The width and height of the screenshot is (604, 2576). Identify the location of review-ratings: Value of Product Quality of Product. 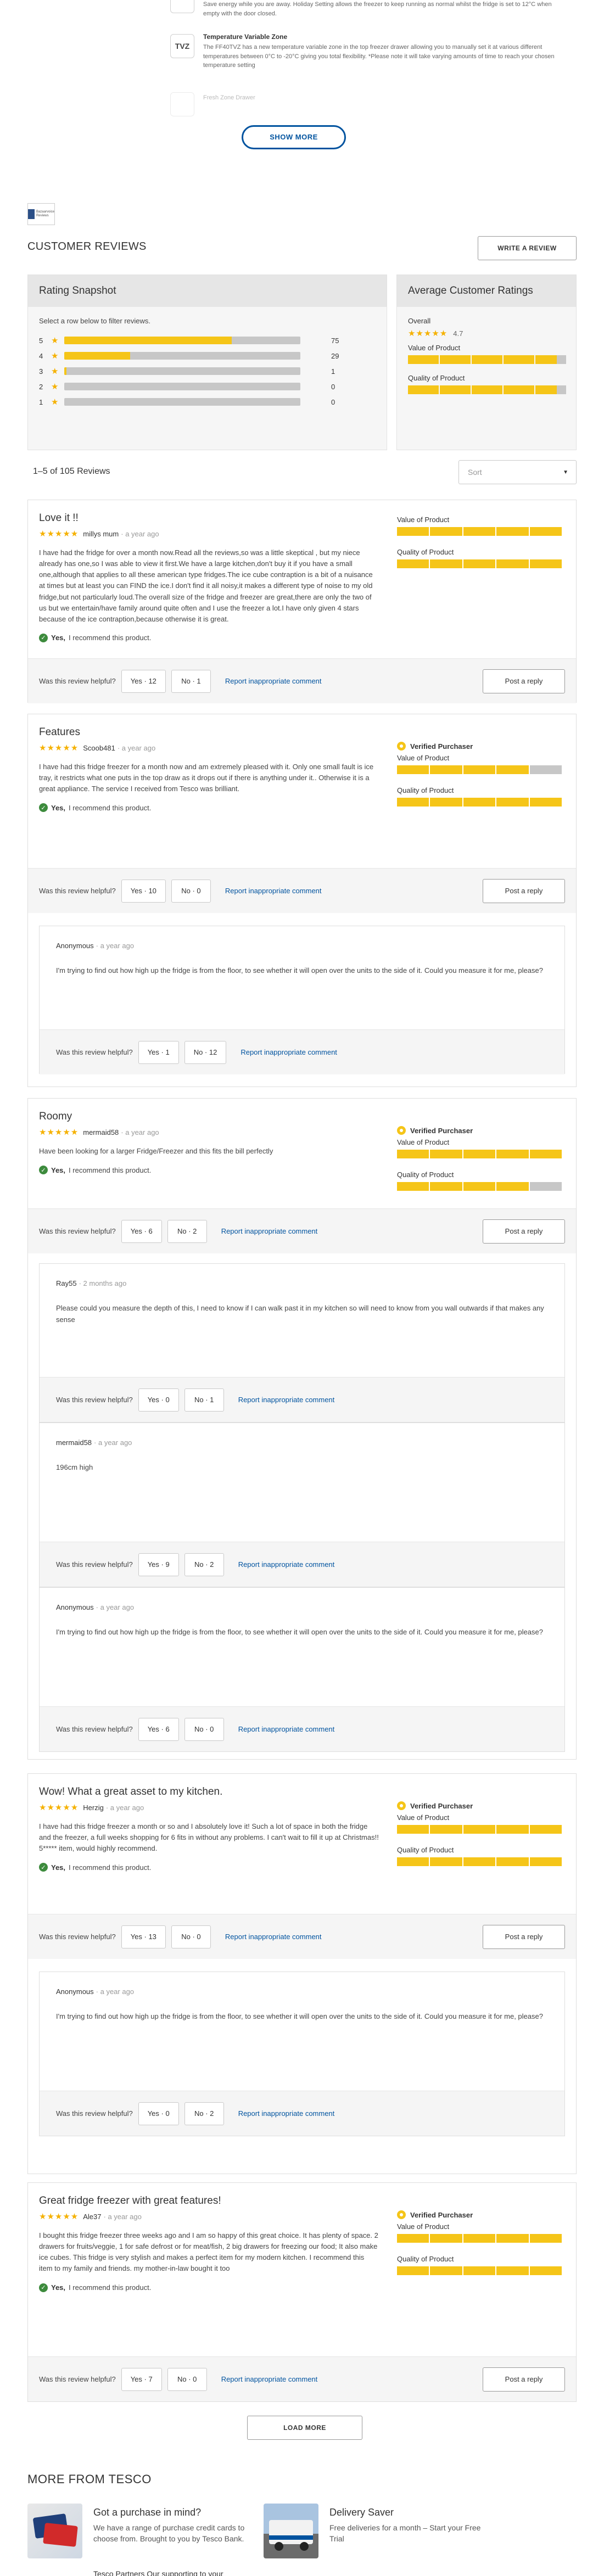
(479, 542).